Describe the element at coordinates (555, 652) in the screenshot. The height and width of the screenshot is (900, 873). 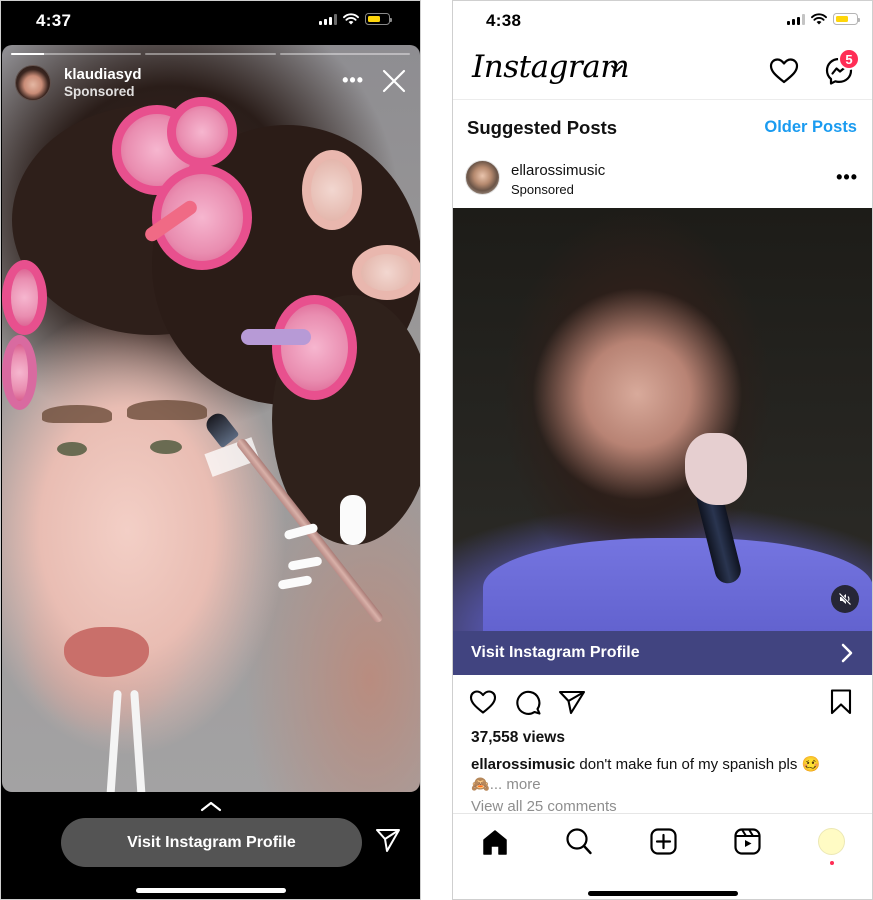
I see `visit-profile-label: Visit Instagram Profile` at that location.